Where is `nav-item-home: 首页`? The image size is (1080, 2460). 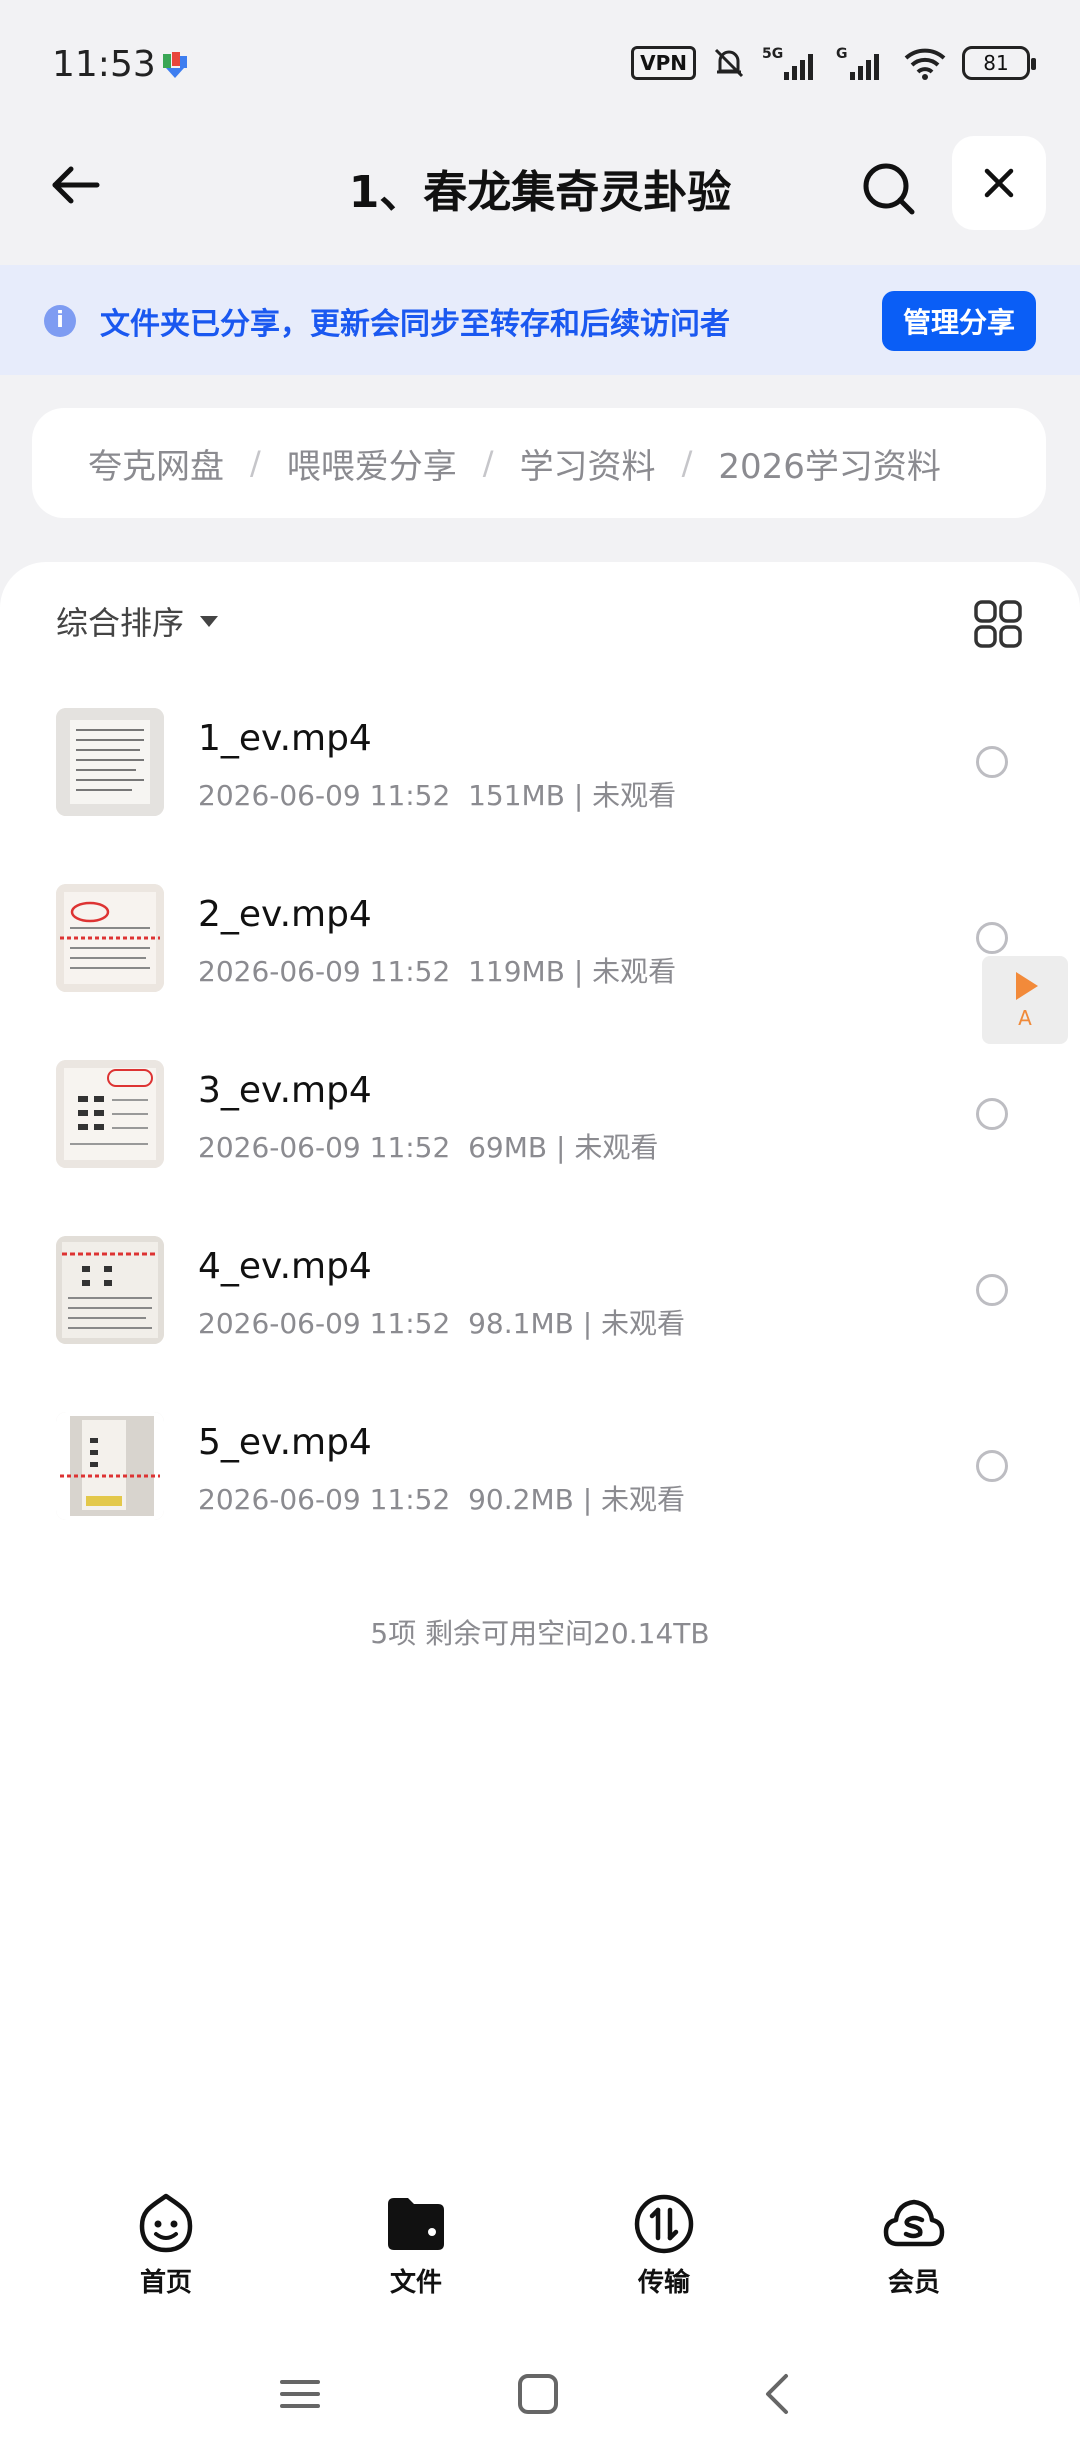
nav-item-home: 首页 is located at coordinates (166, 2245).